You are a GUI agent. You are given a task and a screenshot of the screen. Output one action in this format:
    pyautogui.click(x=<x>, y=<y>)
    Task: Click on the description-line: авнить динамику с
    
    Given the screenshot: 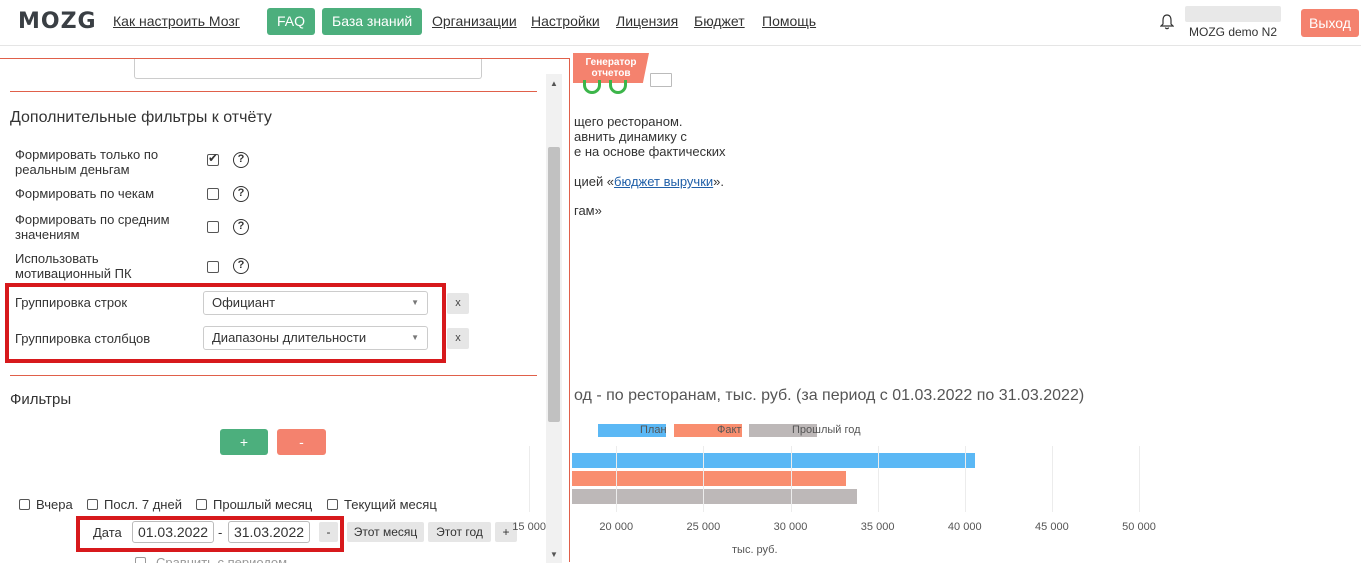 What is the action you would take?
    pyautogui.click(x=630, y=136)
    